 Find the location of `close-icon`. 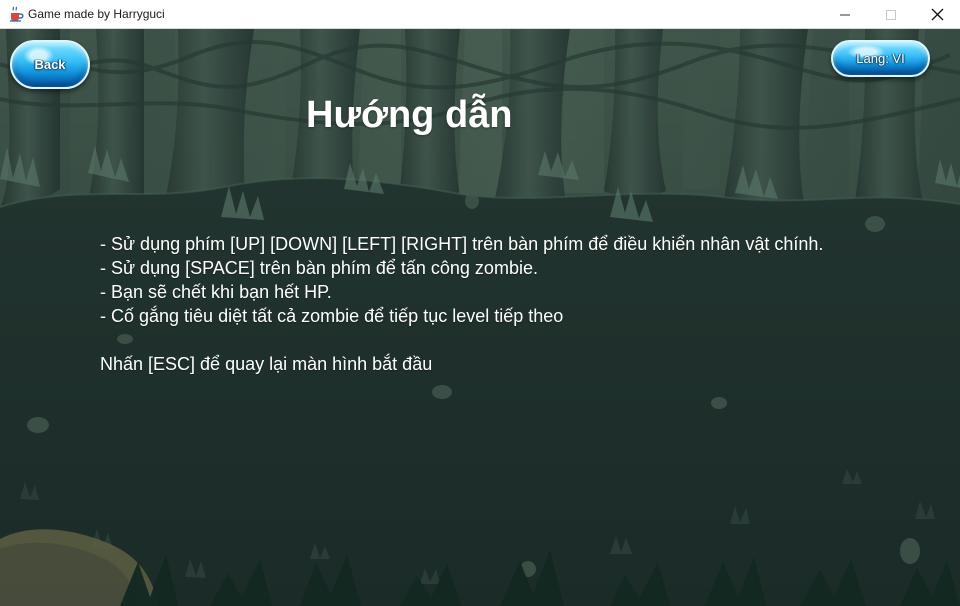

close-icon is located at coordinates (937, 14).